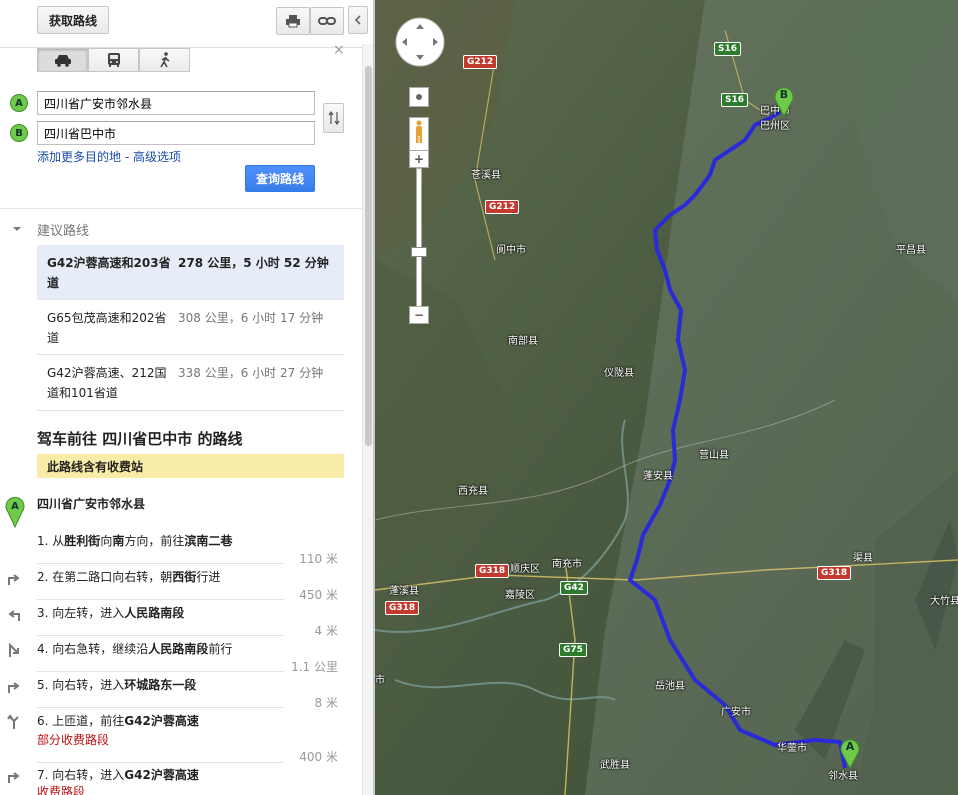 This screenshot has height=795, width=958. I want to click on origin-marker-icon: A, so click(15, 512).